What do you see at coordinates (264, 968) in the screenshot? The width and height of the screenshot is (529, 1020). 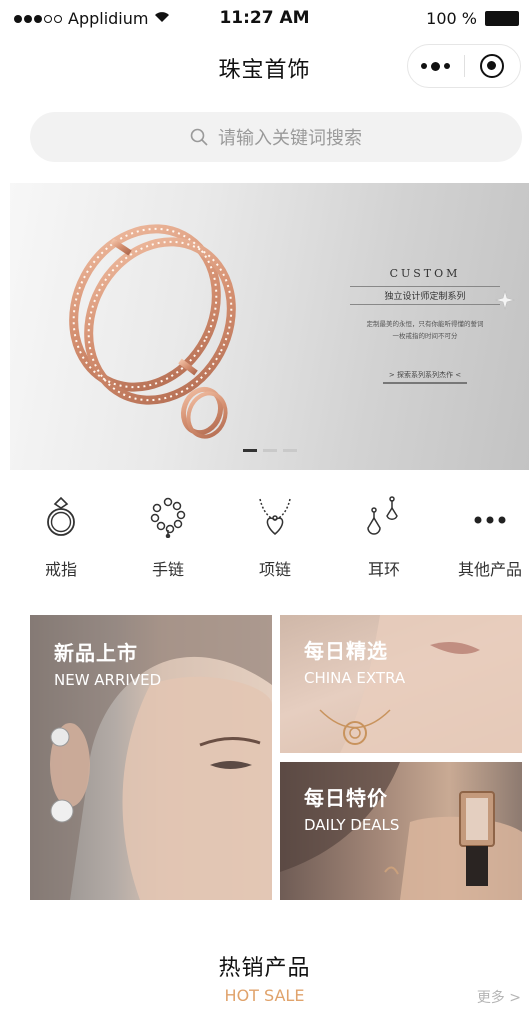 I see `section-title: 热销产品` at bounding box center [264, 968].